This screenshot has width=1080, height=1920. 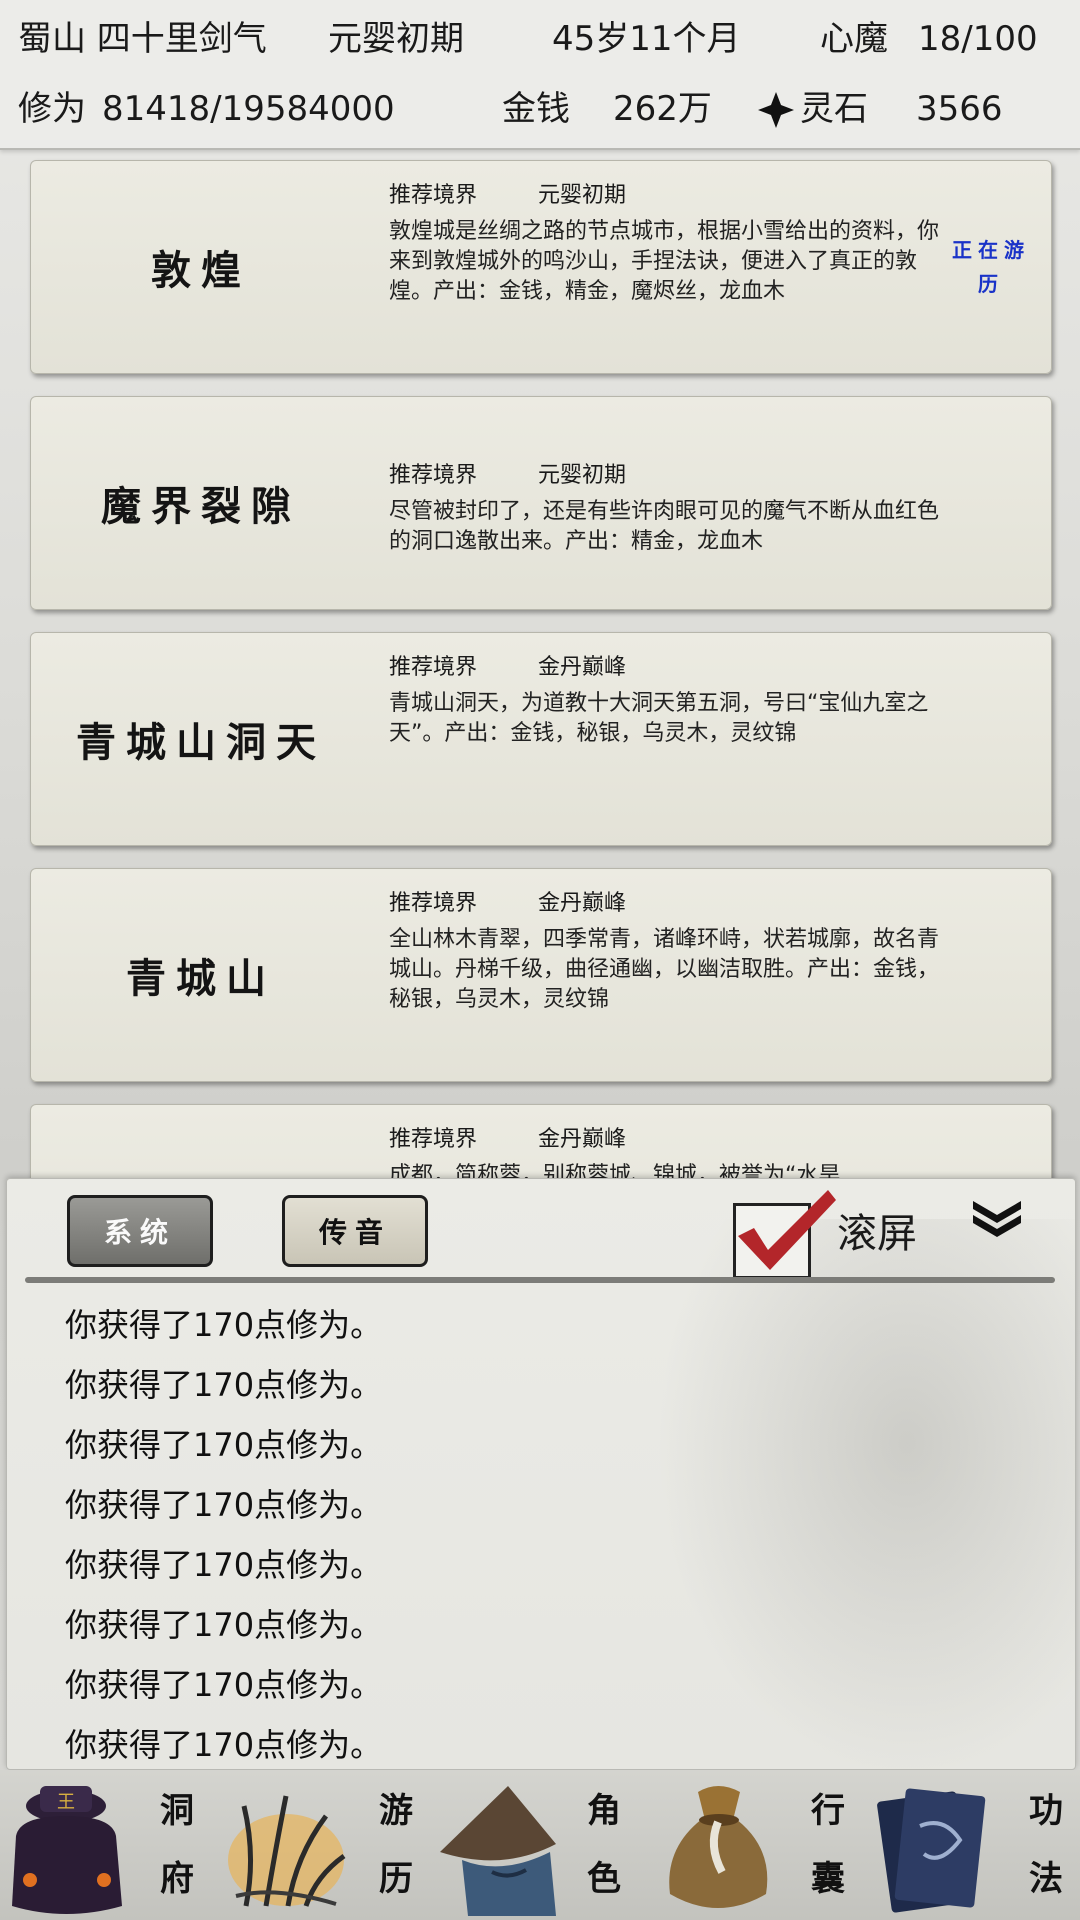 What do you see at coordinates (201, 1142) in the screenshot?
I see `location-title` at bounding box center [201, 1142].